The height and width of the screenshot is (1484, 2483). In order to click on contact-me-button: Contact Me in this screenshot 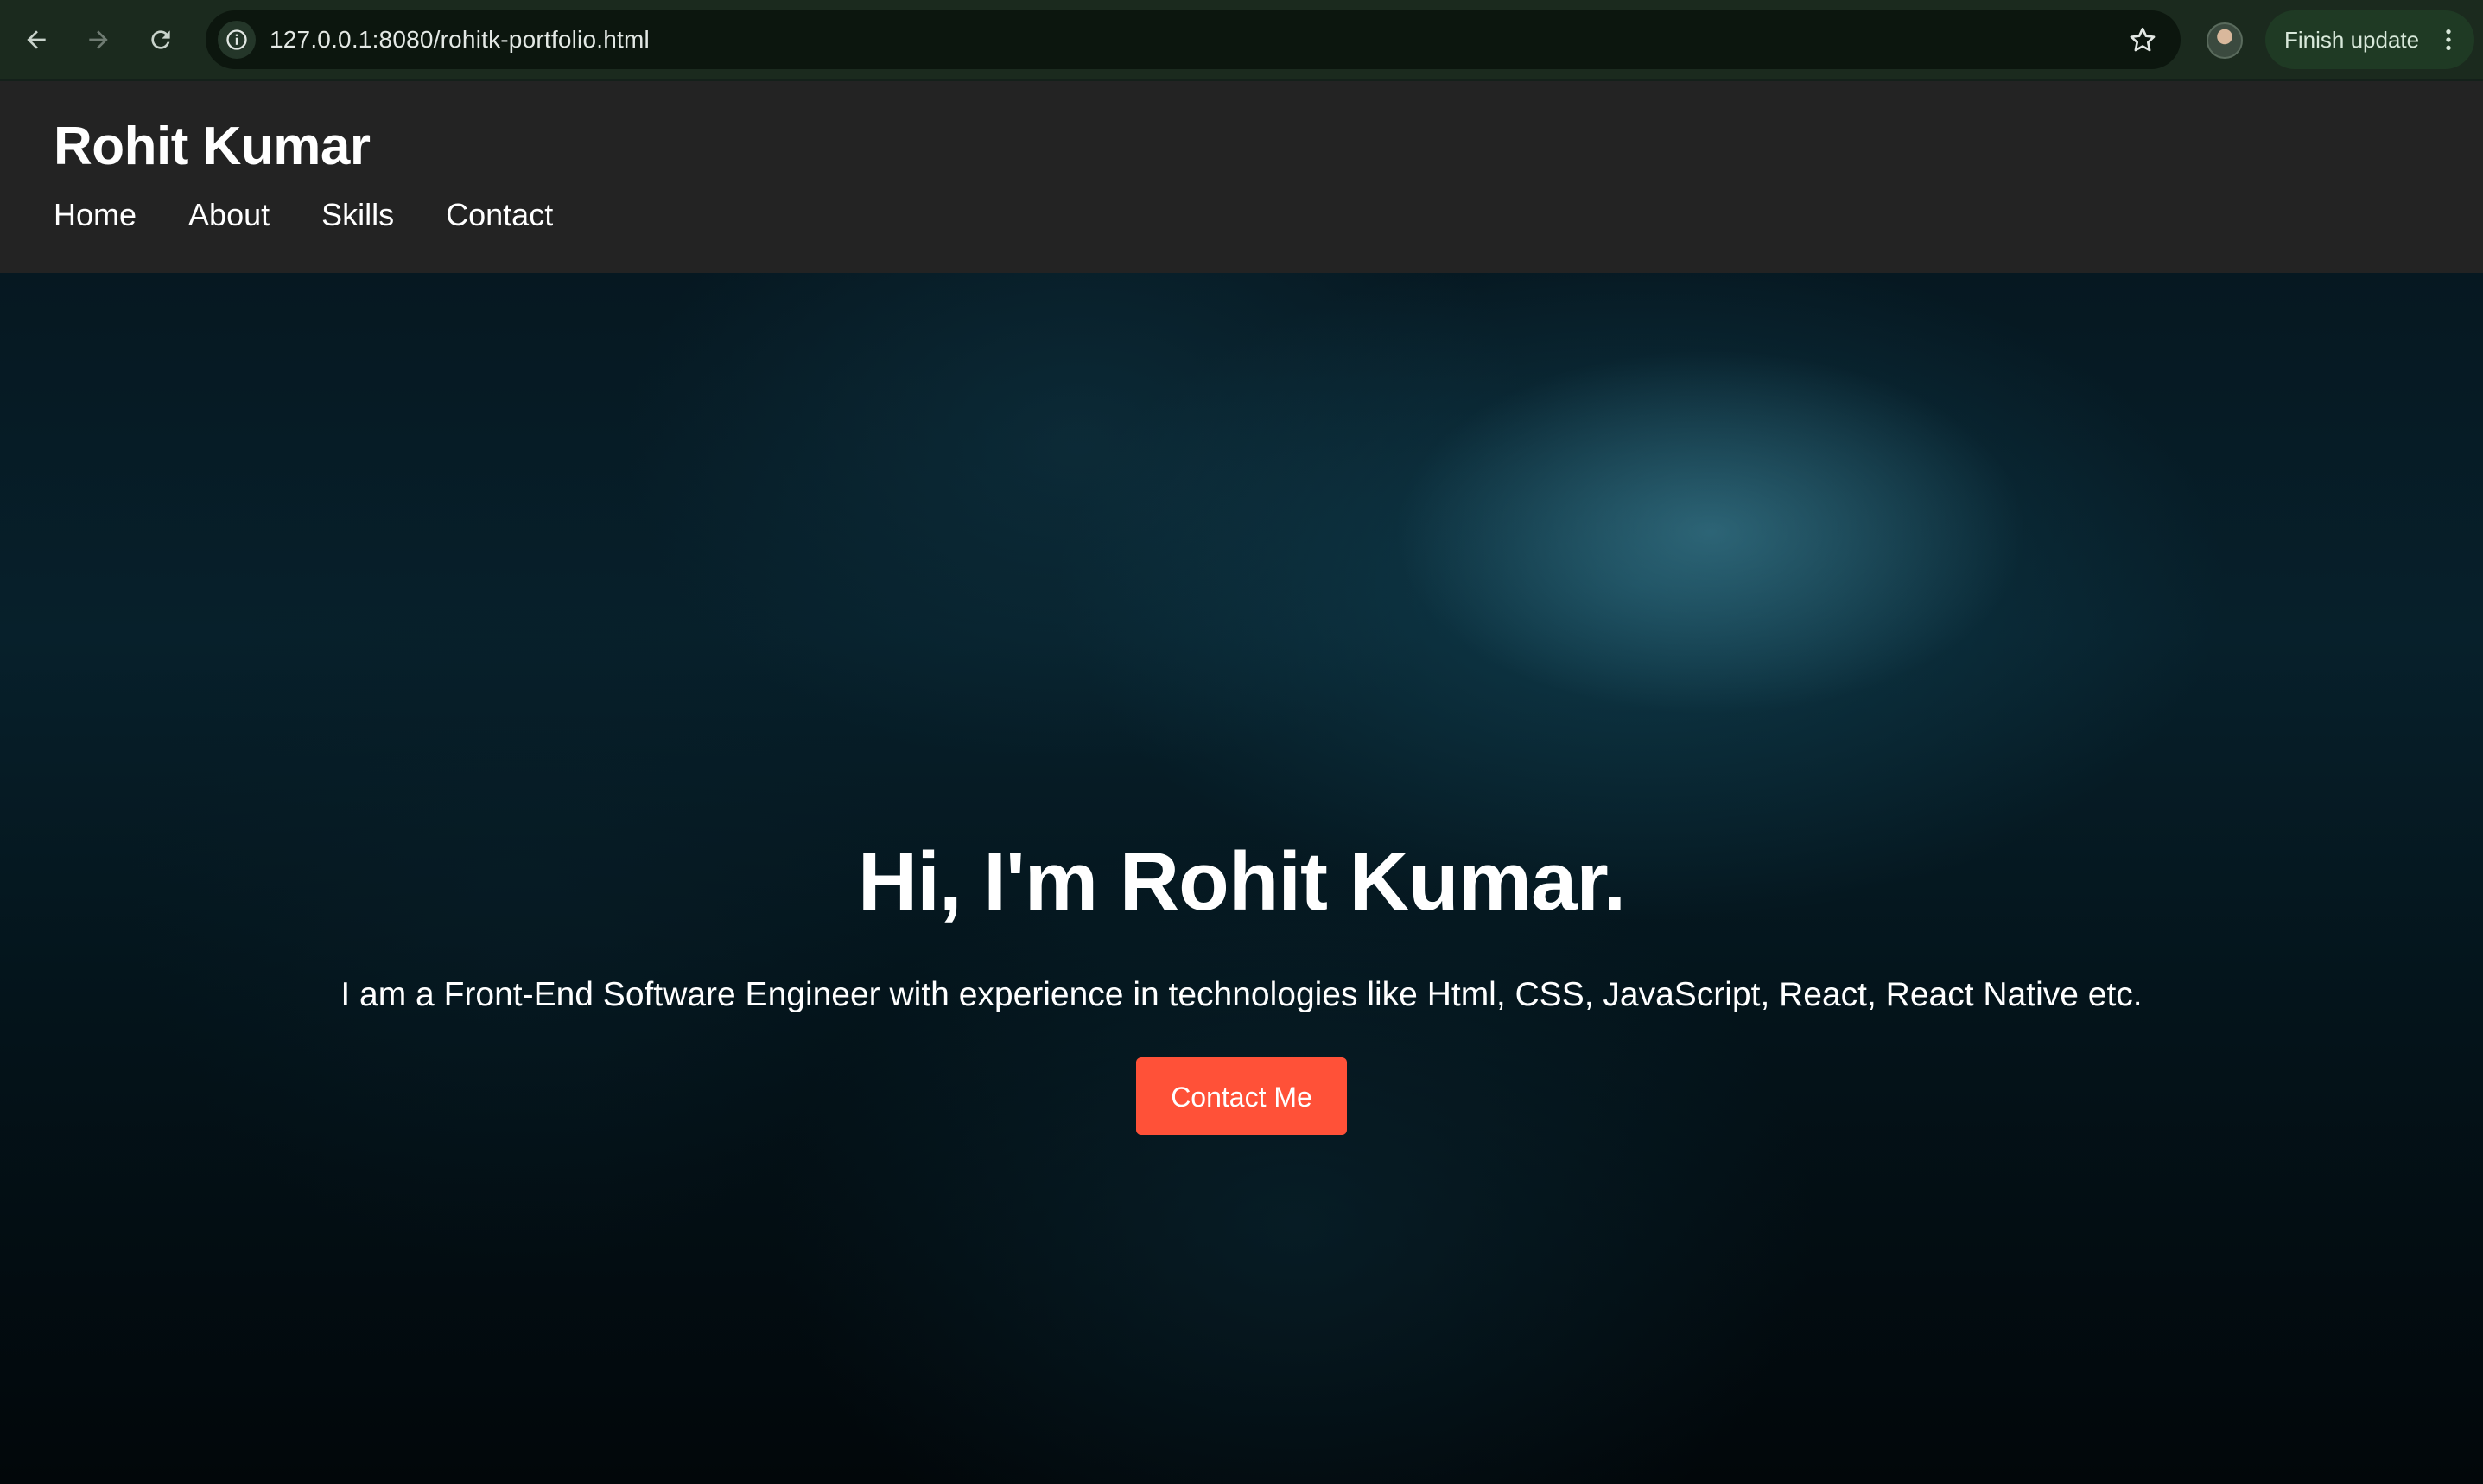, I will do `click(1242, 1096)`.